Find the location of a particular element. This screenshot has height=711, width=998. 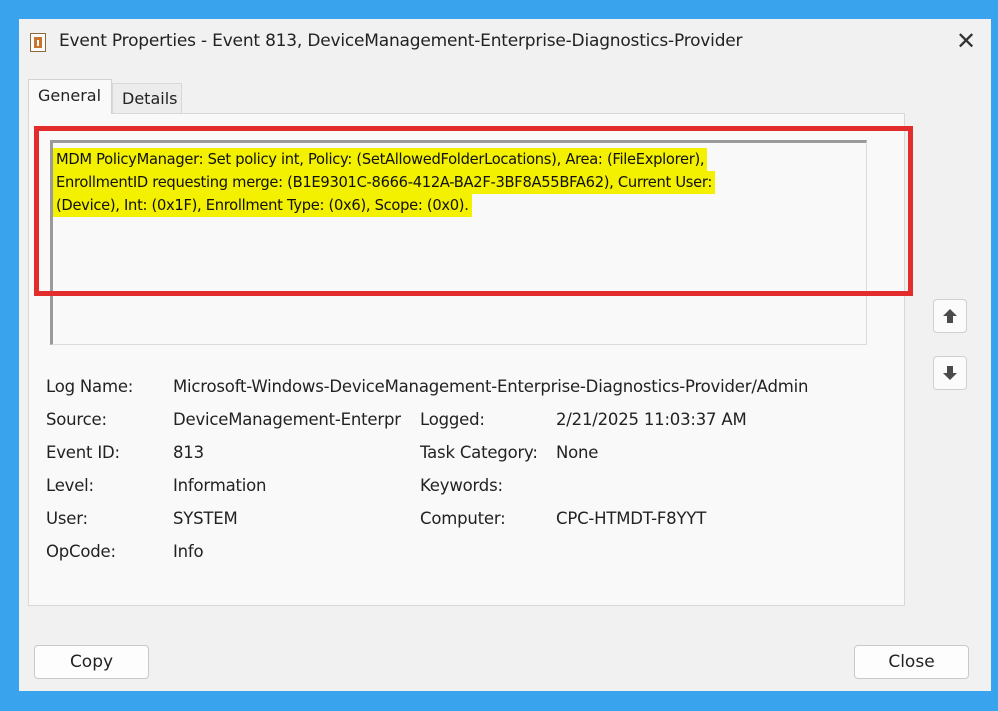

previous-event-button is located at coordinates (950, 316).